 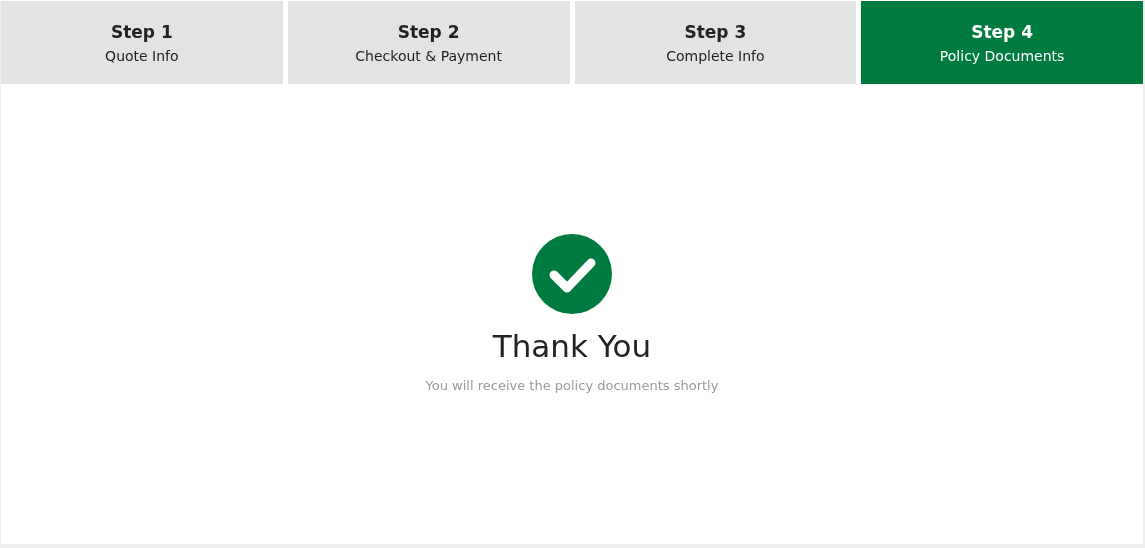 I want to click on step-tab: Step 4 Policy Documents, so click(x=1002, y=42).